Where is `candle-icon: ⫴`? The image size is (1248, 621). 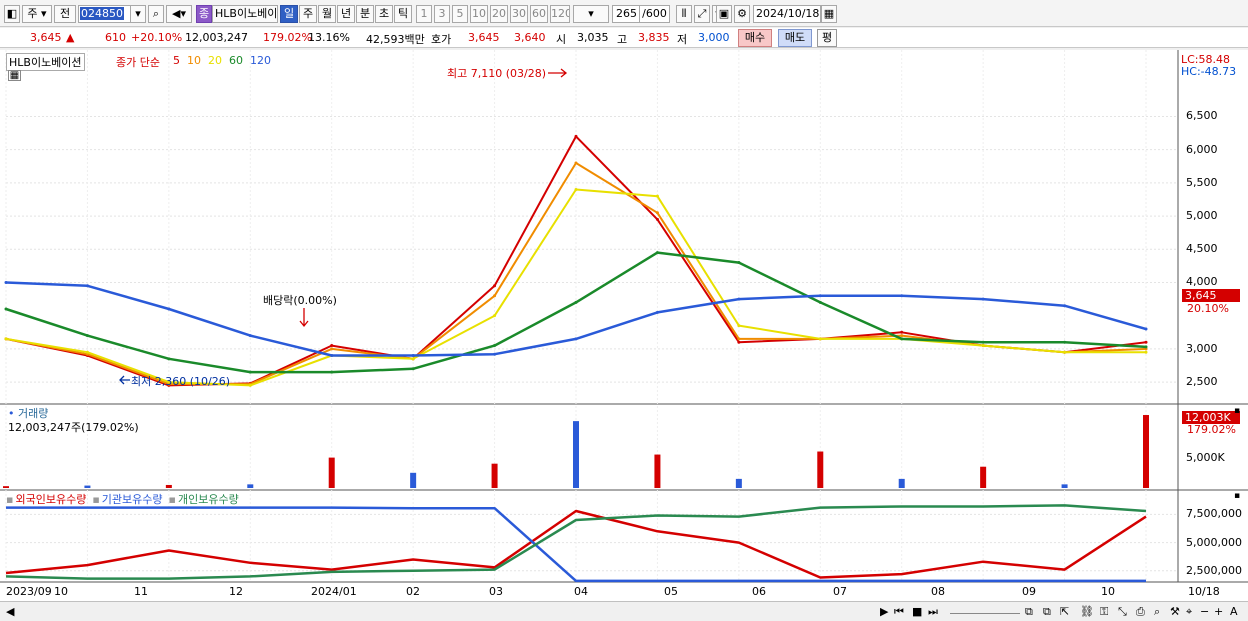 candle-icon: ⫴ is located at coordinates (684, 14).